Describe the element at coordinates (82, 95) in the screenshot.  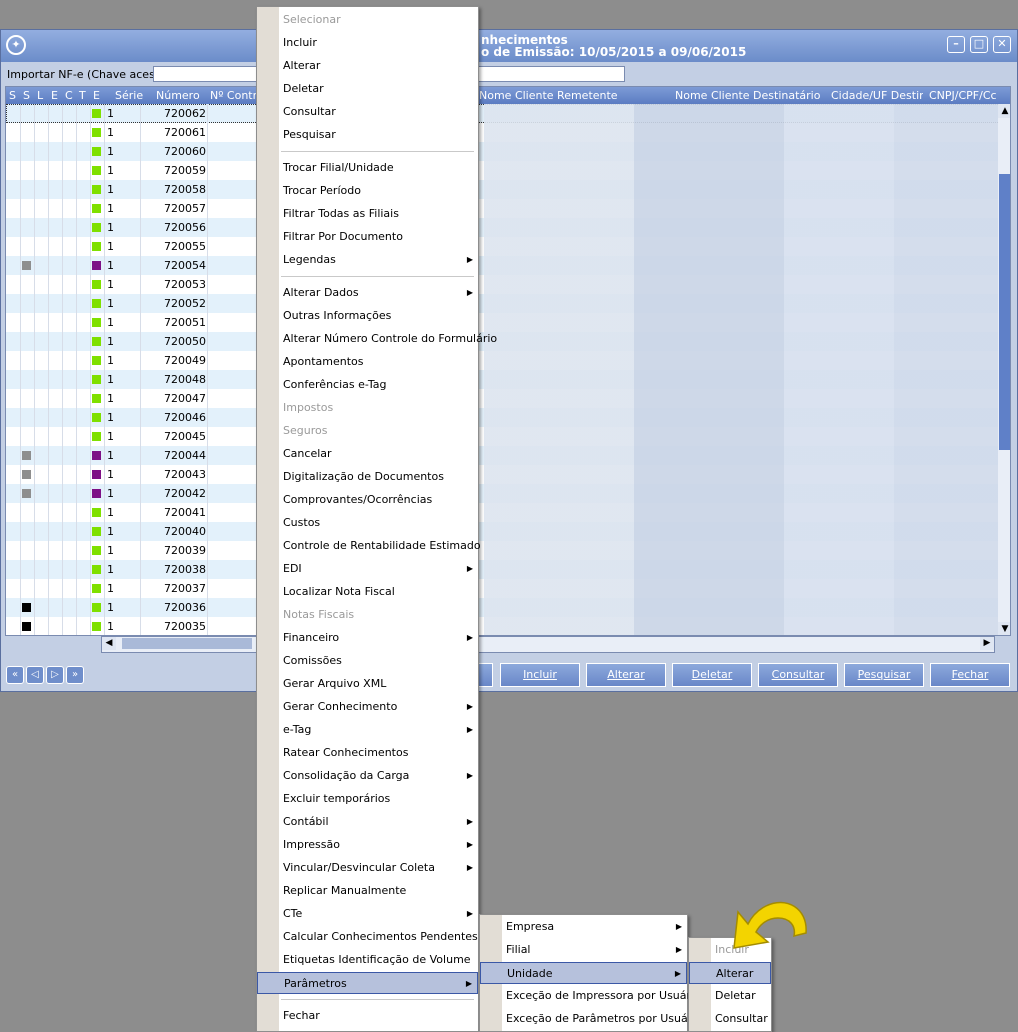
I see `header-t: T` at that location.